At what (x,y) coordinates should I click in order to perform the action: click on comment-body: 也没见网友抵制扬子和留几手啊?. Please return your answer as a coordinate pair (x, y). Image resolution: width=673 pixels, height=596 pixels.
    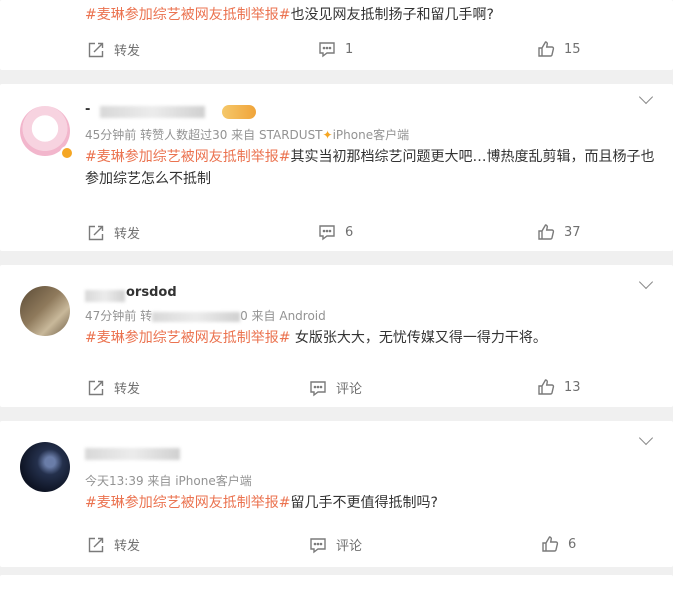
    Looking at the image, I should click on (392, 15).